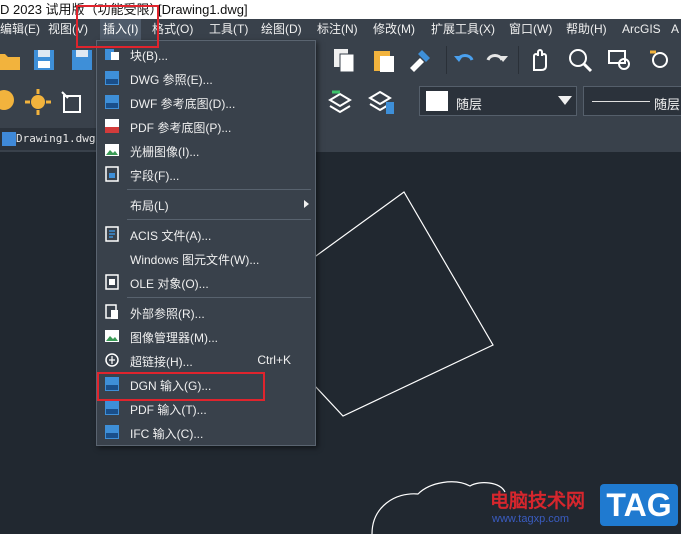  What do you see at coordinates (641, 29) in the screenshot?
I see `menu-arcgis: ArcGIS` at bounding box center [641, 29].